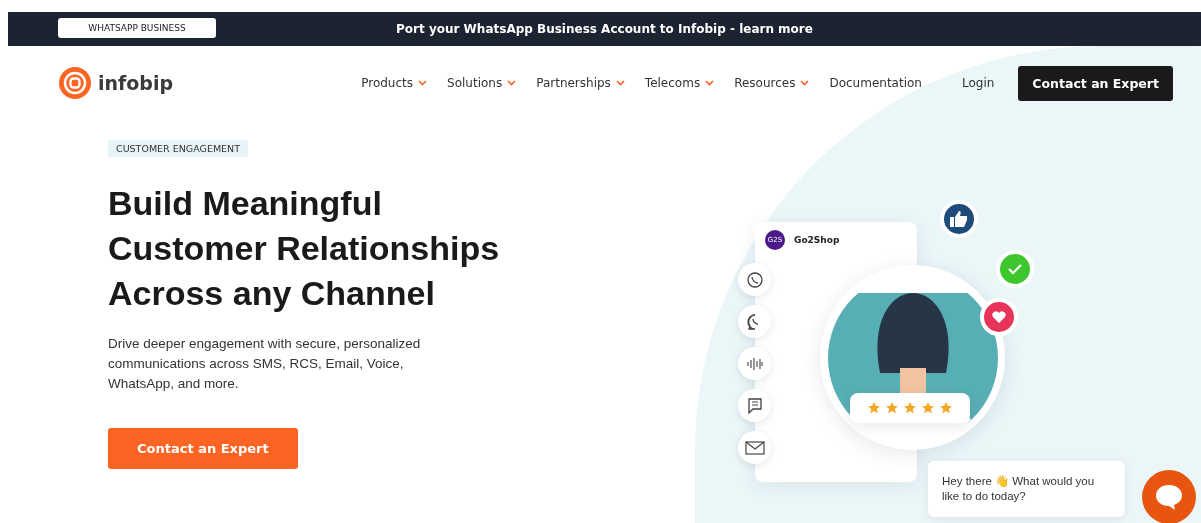  I want to click on whatsapp-icon, so click(754, 279).